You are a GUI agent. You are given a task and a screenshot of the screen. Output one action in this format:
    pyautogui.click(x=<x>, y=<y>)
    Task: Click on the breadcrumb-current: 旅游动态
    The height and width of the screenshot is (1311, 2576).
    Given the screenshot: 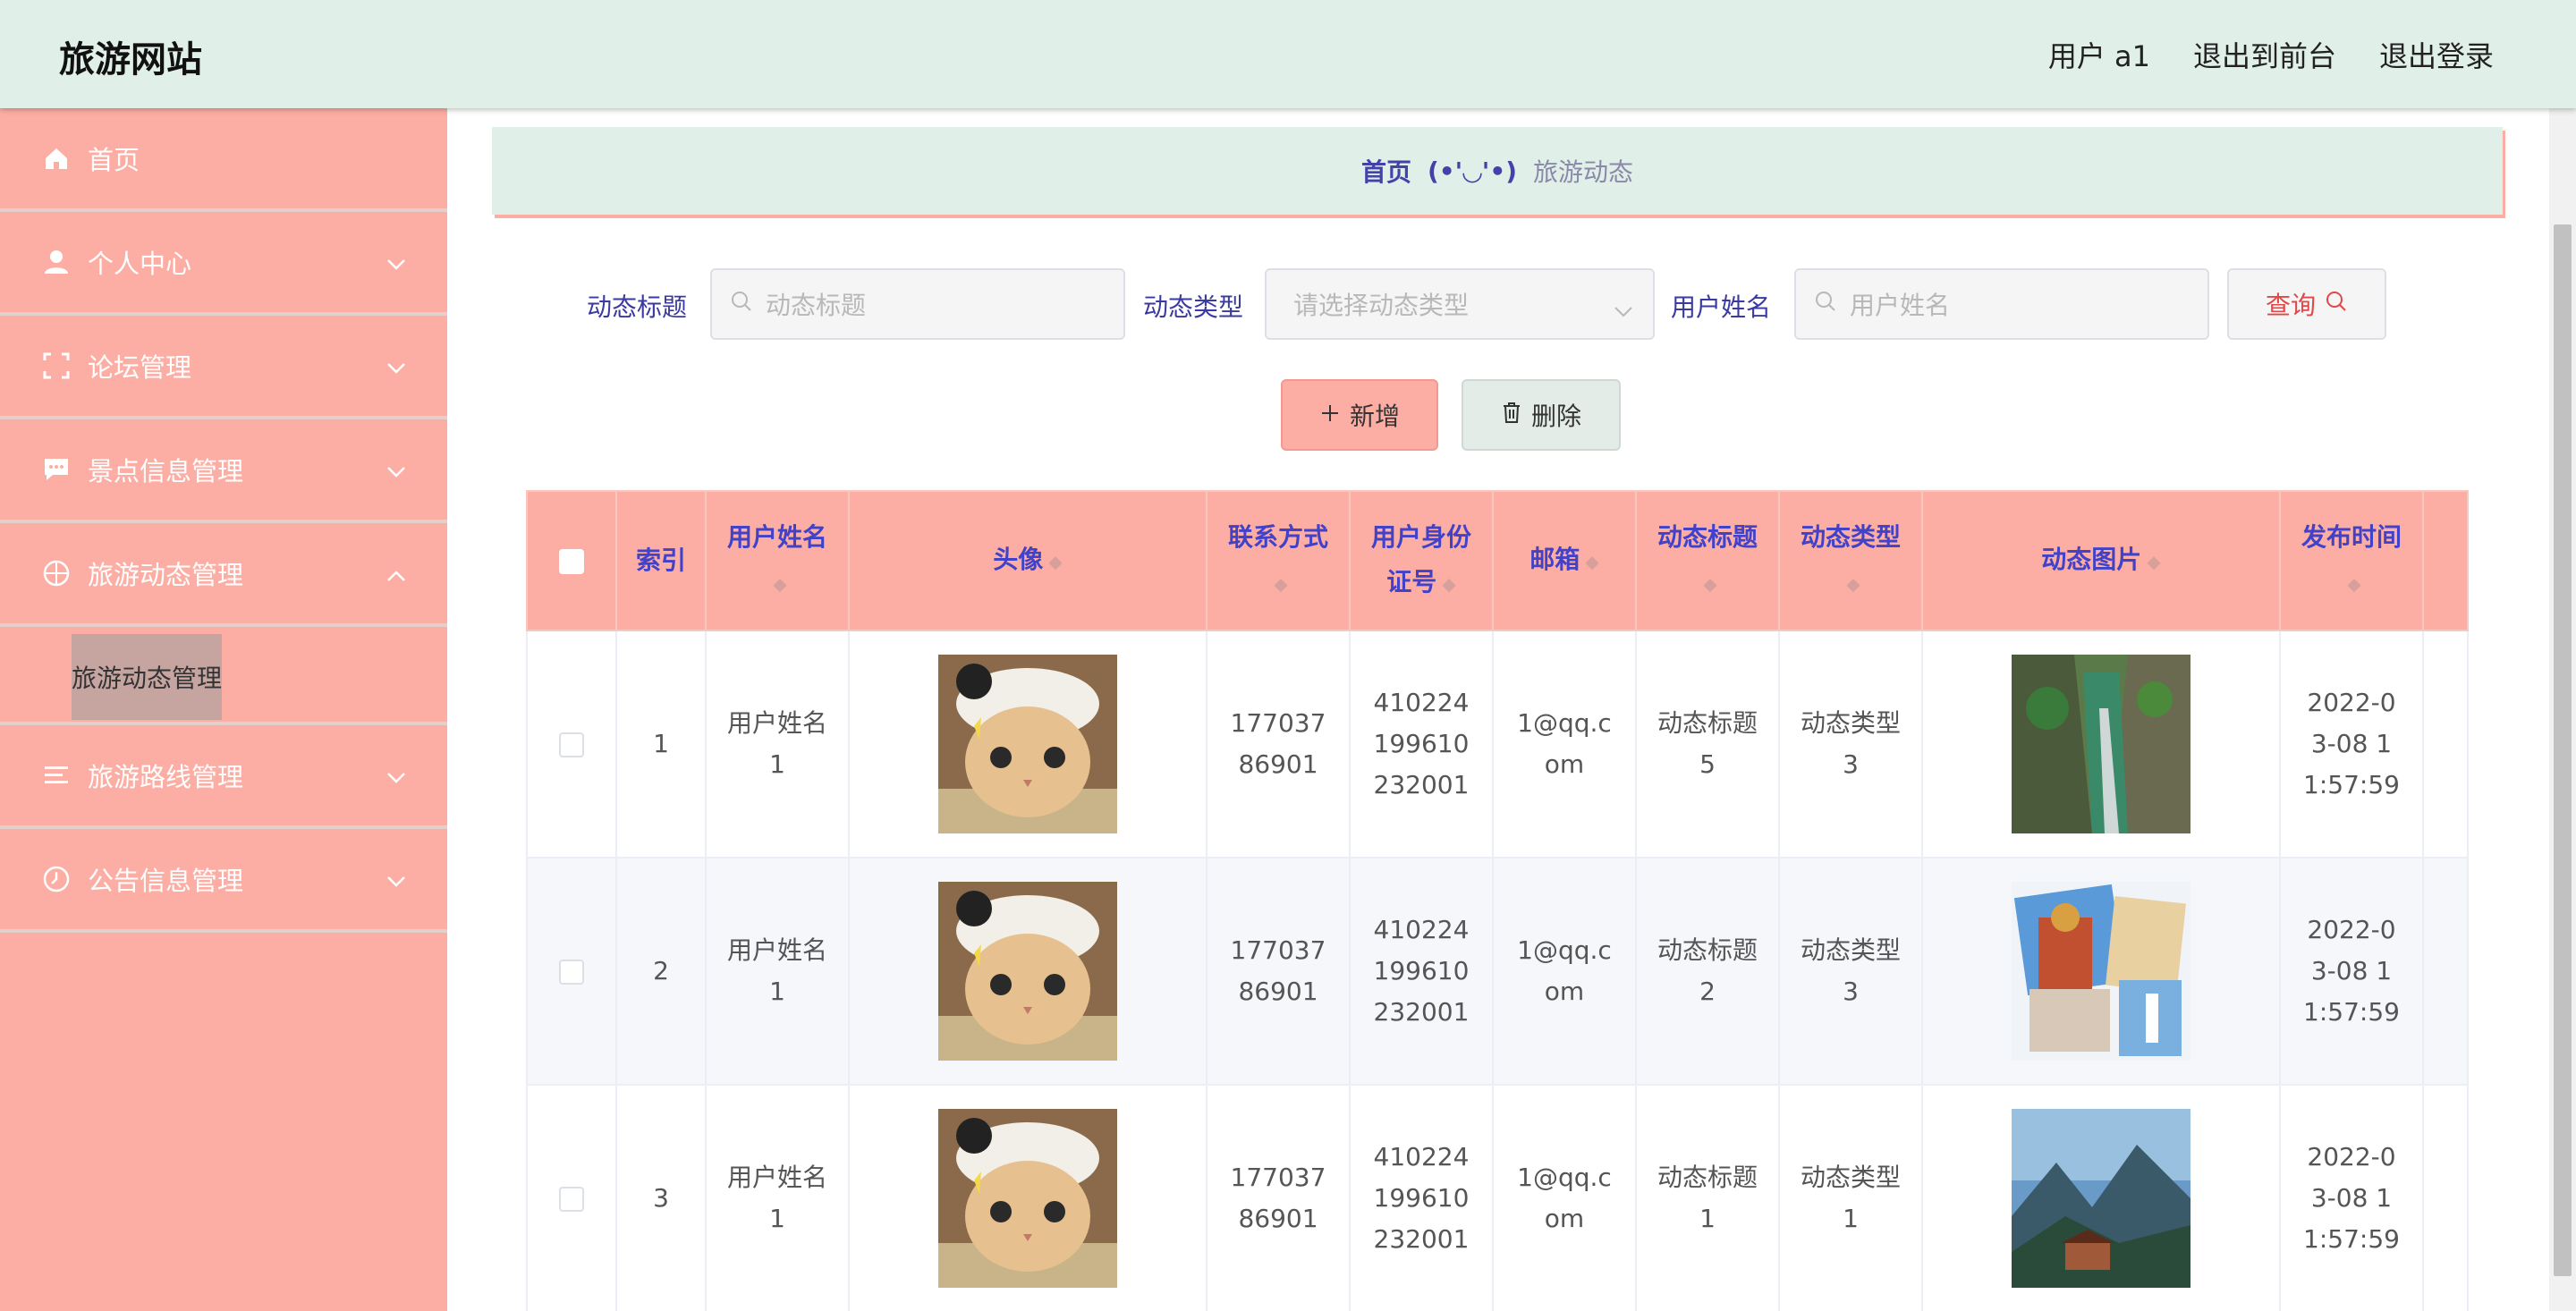 What is the action you would take?
    pyautogui.click(x=1583, y=172)
    